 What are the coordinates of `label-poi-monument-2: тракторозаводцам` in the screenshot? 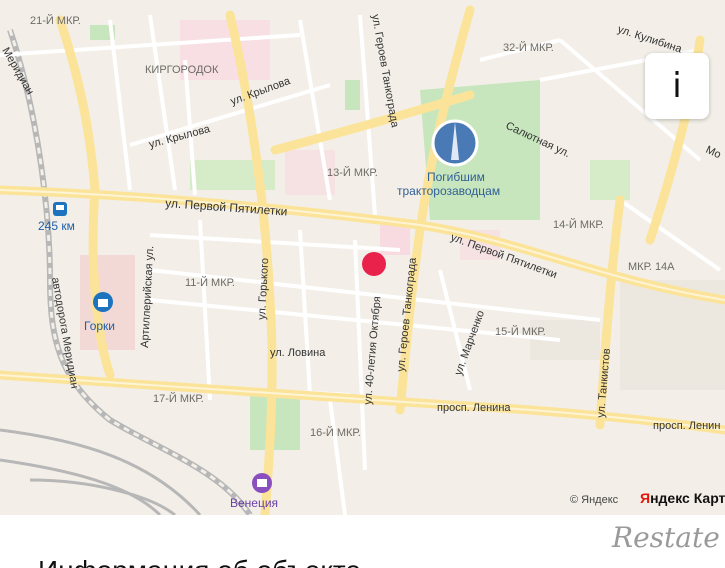 It's located at (448, 191).